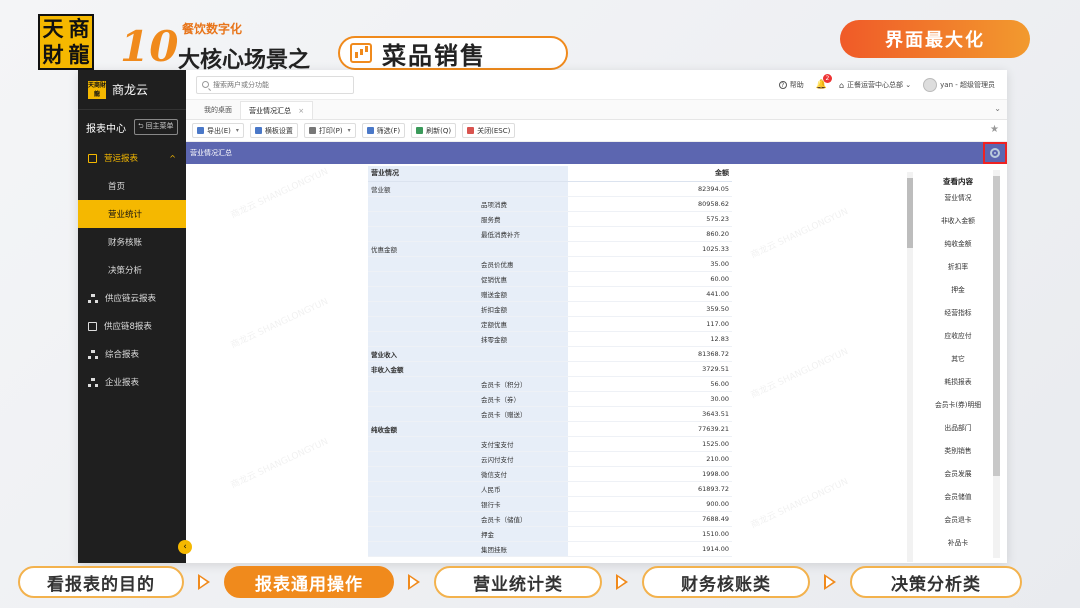 This screenshot has height=608, width=1080. What do you see at coordinates (958, 405) in the screenshot?
I see `navigator-item: 会员卡(券)明细` at bounding box center [958, 405].